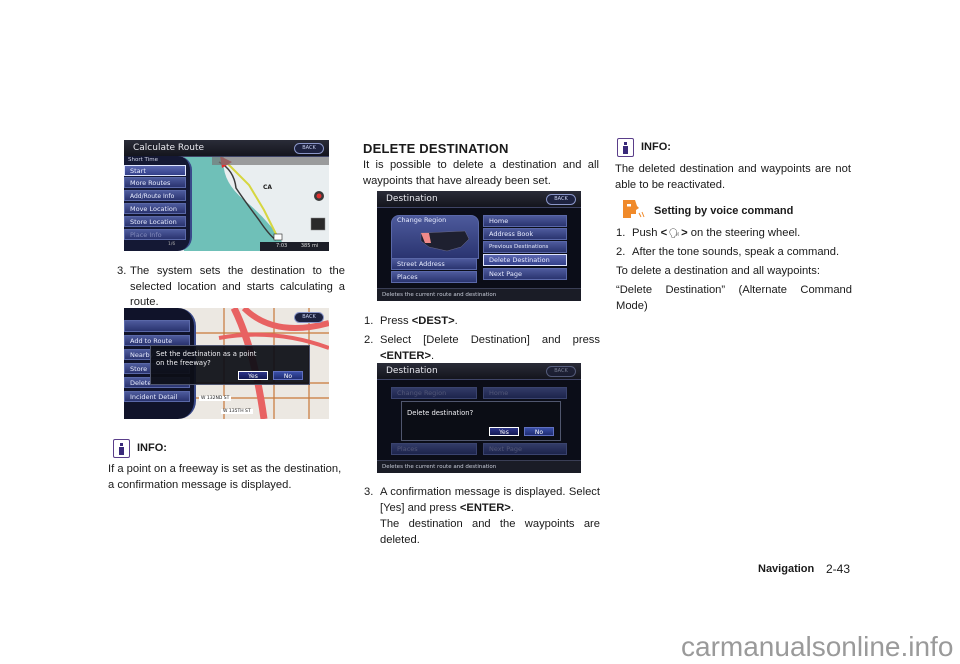 The width and height of the screenshot is (960, 664). I want to click on dialog-message: Delete destination?, so click(440, 413).